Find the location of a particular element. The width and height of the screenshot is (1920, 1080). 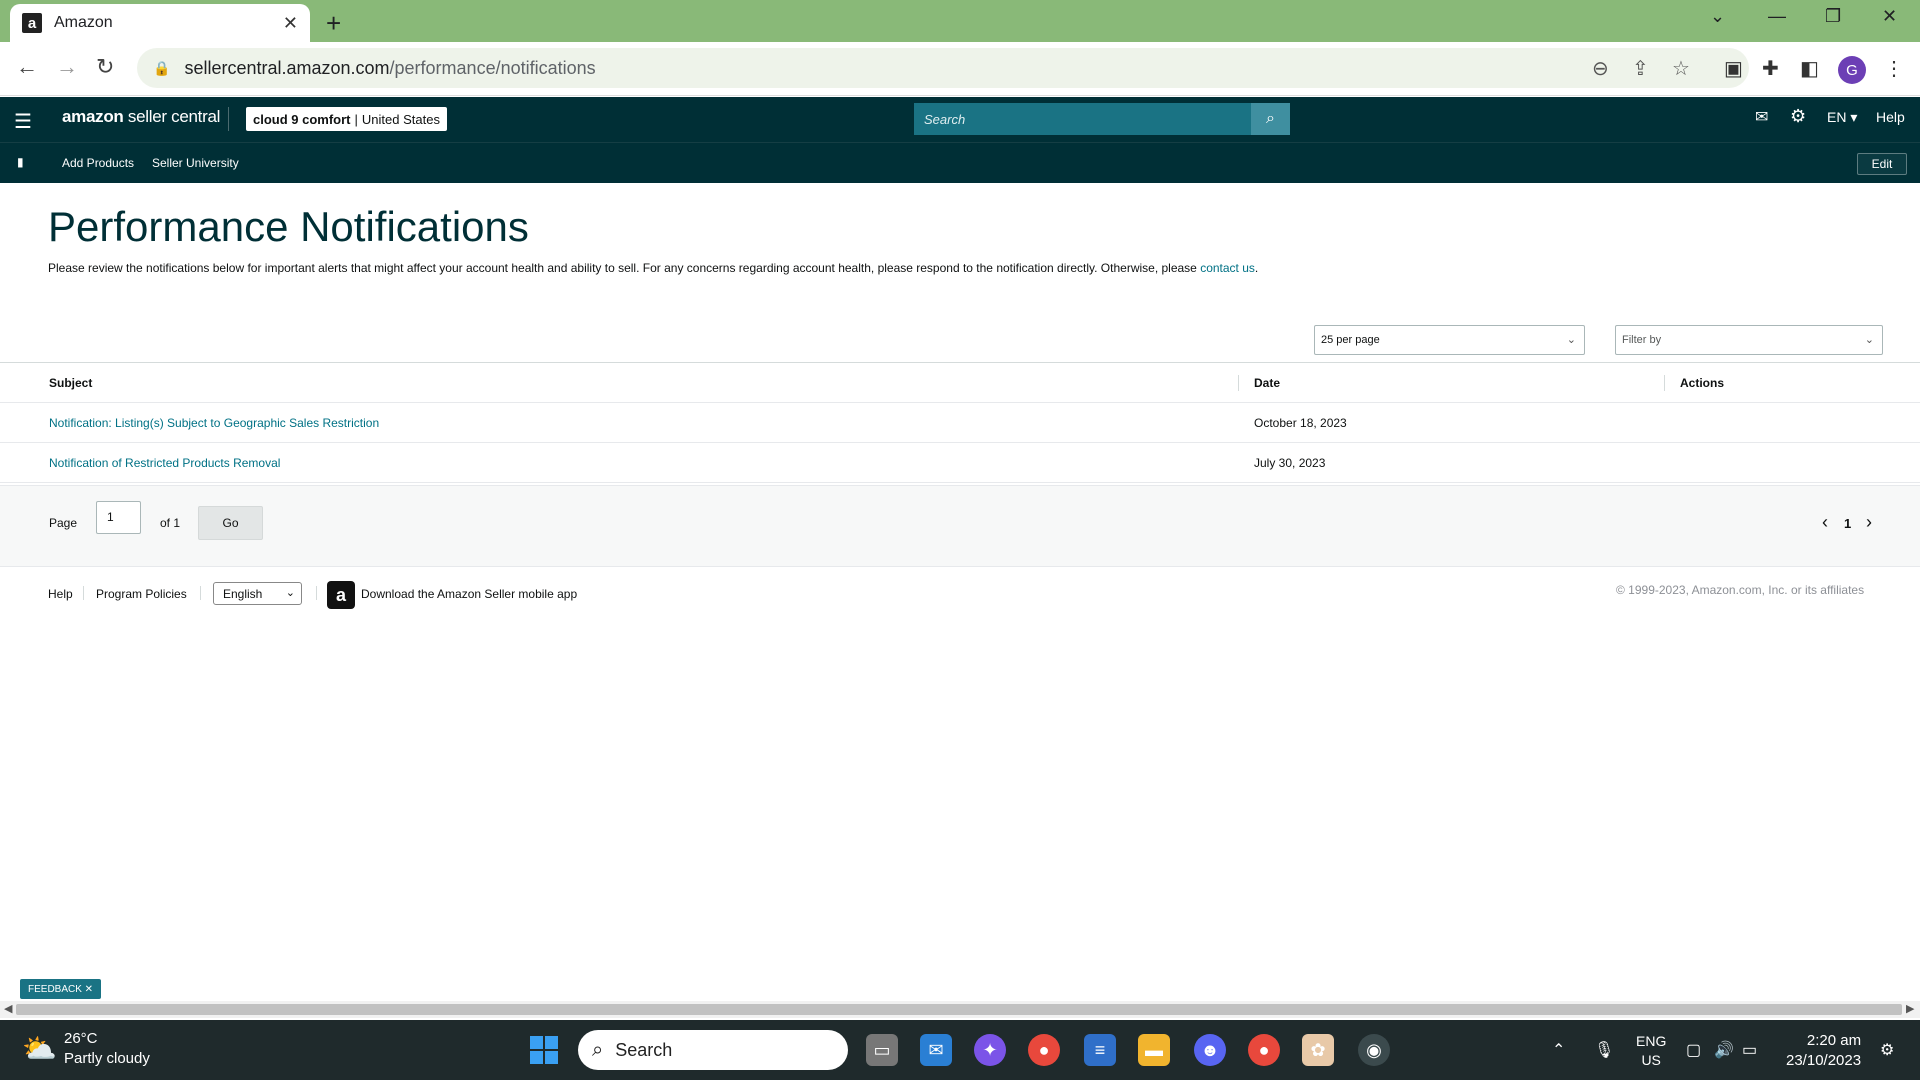

network-icon: ▢ is located at coordinates (1693, 1050).